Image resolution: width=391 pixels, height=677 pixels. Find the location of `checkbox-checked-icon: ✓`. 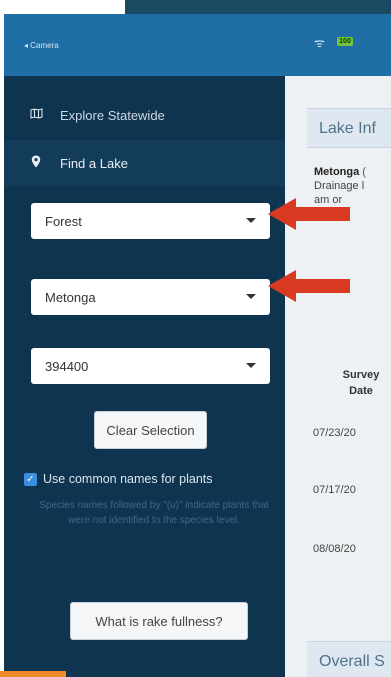

checkbox-checked-icon: ✓ is located at coordinates (30, 479).